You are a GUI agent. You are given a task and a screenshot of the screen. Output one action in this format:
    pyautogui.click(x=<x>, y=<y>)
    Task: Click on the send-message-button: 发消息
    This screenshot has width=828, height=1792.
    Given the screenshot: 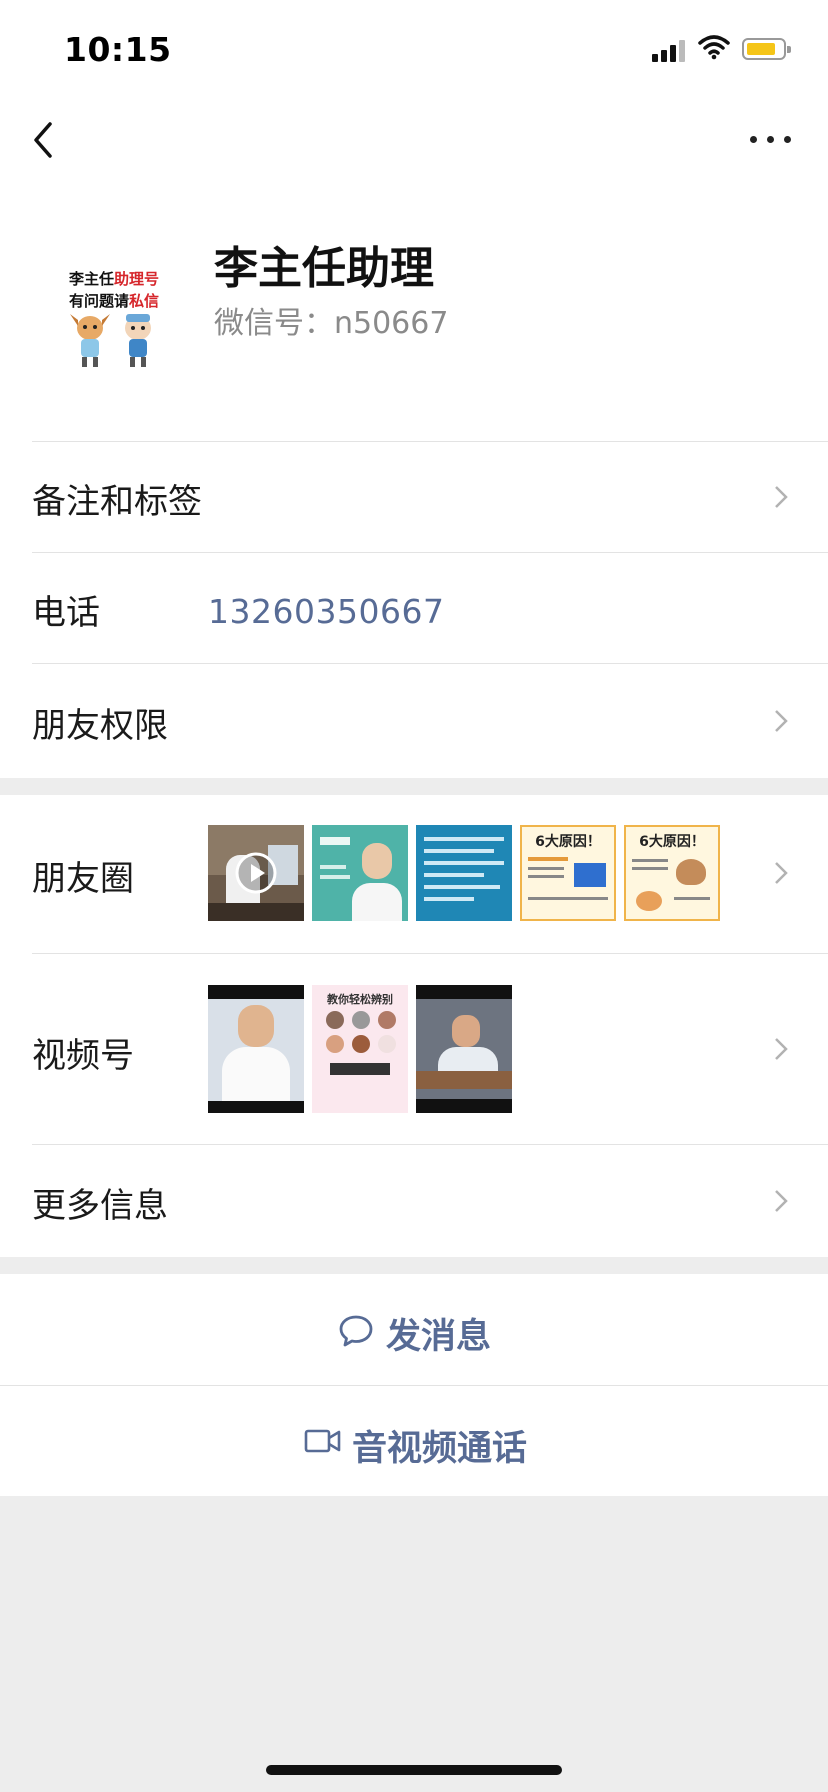 What is the action you would take?
    pyautogui.click(x=414, y=1329)
    